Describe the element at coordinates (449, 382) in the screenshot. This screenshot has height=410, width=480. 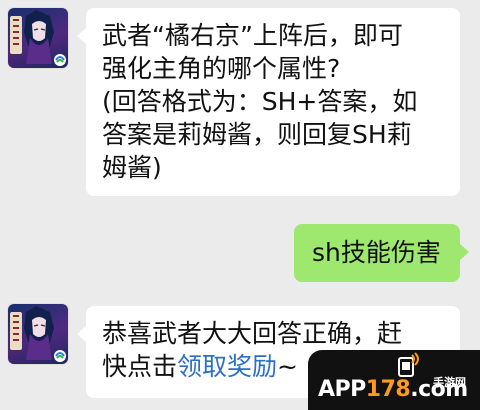
I see `watermark-sub: 手游网` at that location.